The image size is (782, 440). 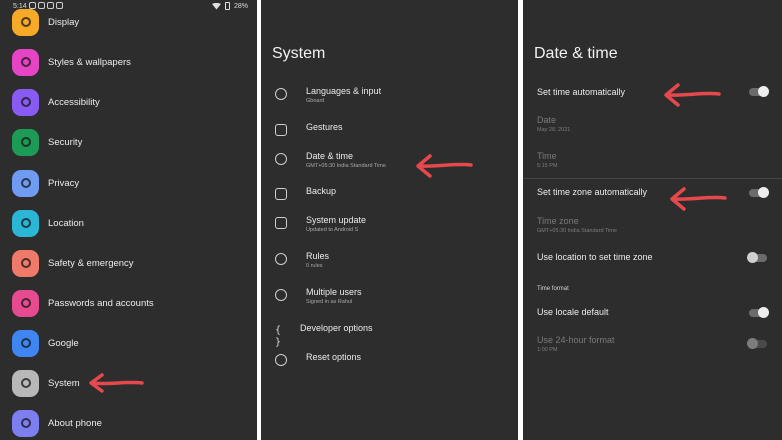 What do you see at coordinates (396, 95) in the screenshot?
I see `system-item-languages-input: Languages & input Gboard` at bounding box center [396, 95].